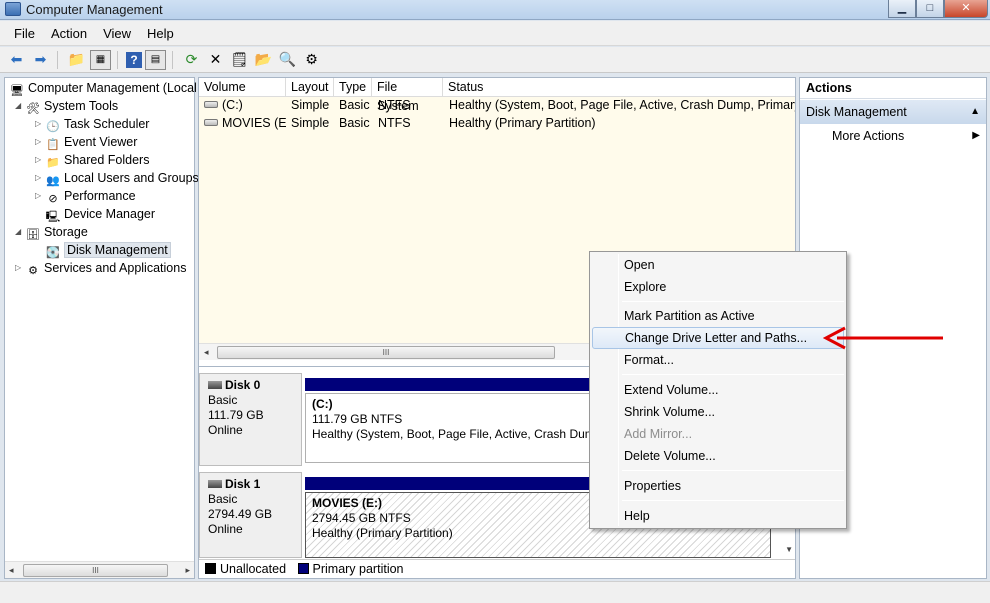 This screenshot has height=603, width=990. What do you see at coordinates (718, 516) in the screenshot?
I see `menu-item-help: Help` at bounding box center [718, 516].